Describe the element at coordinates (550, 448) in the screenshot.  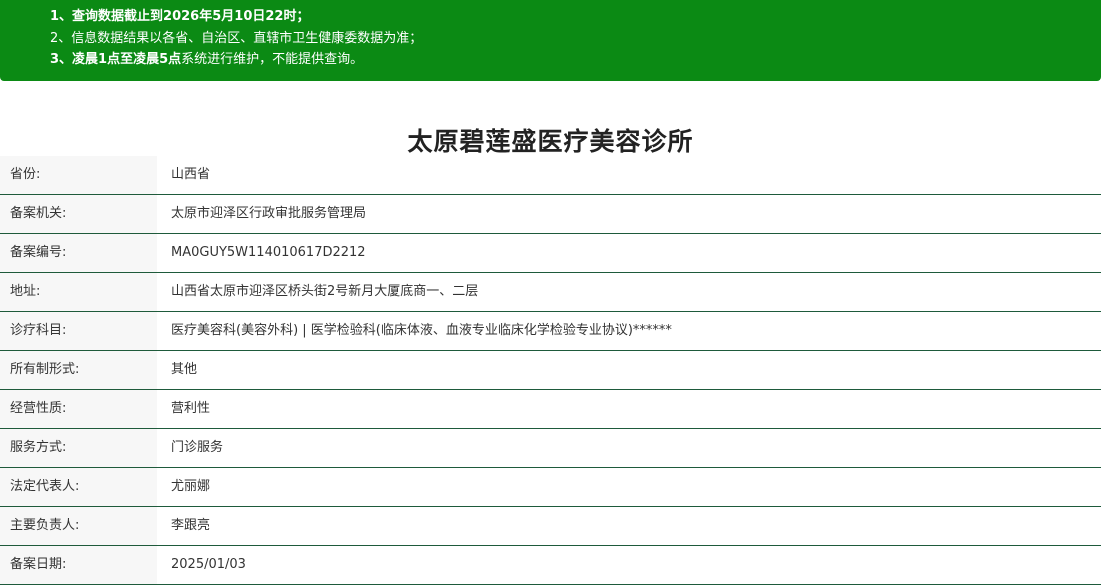
I see `info-row-service-mode: 服务方式: 门诊服务` at that location.